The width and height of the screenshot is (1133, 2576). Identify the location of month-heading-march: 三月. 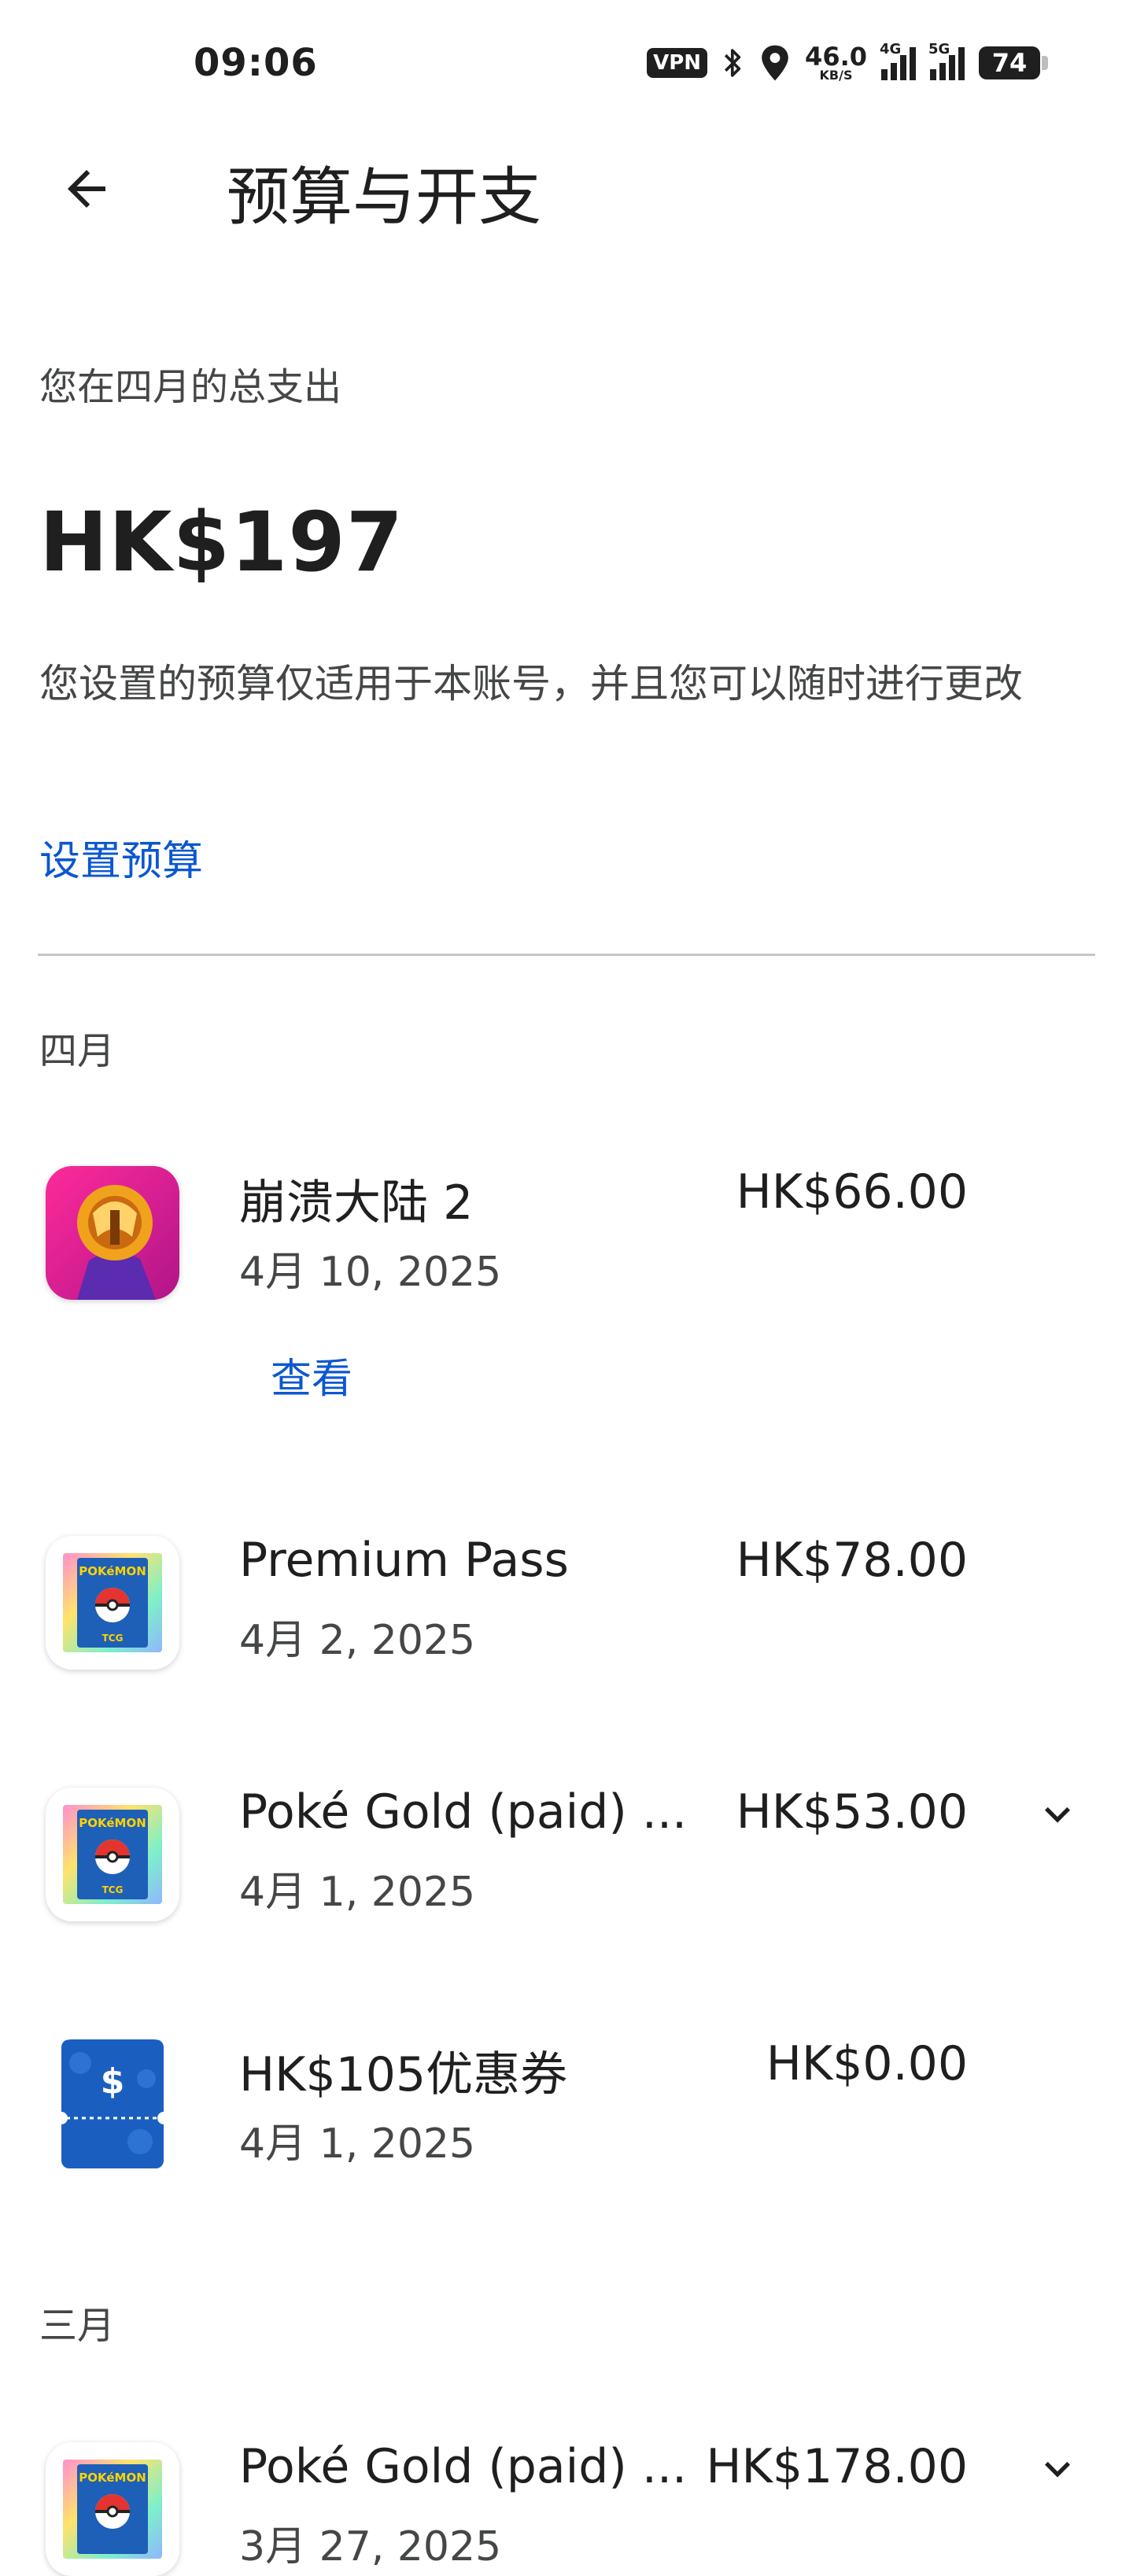
(77, 2326).